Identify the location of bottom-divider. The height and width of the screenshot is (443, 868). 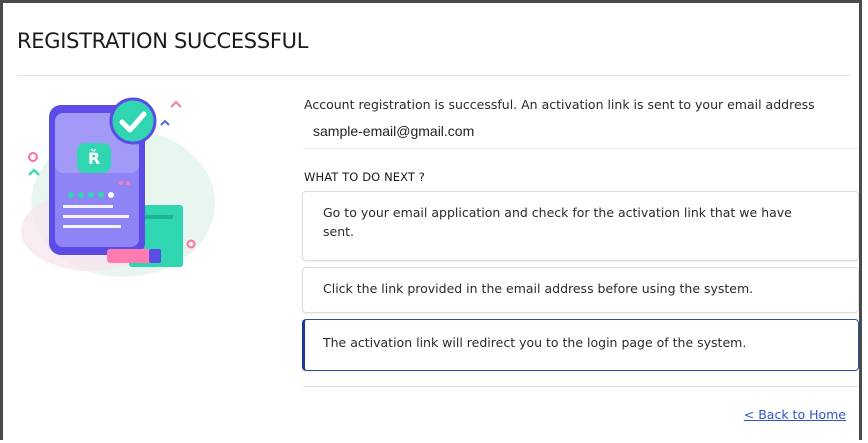
(581, 386).